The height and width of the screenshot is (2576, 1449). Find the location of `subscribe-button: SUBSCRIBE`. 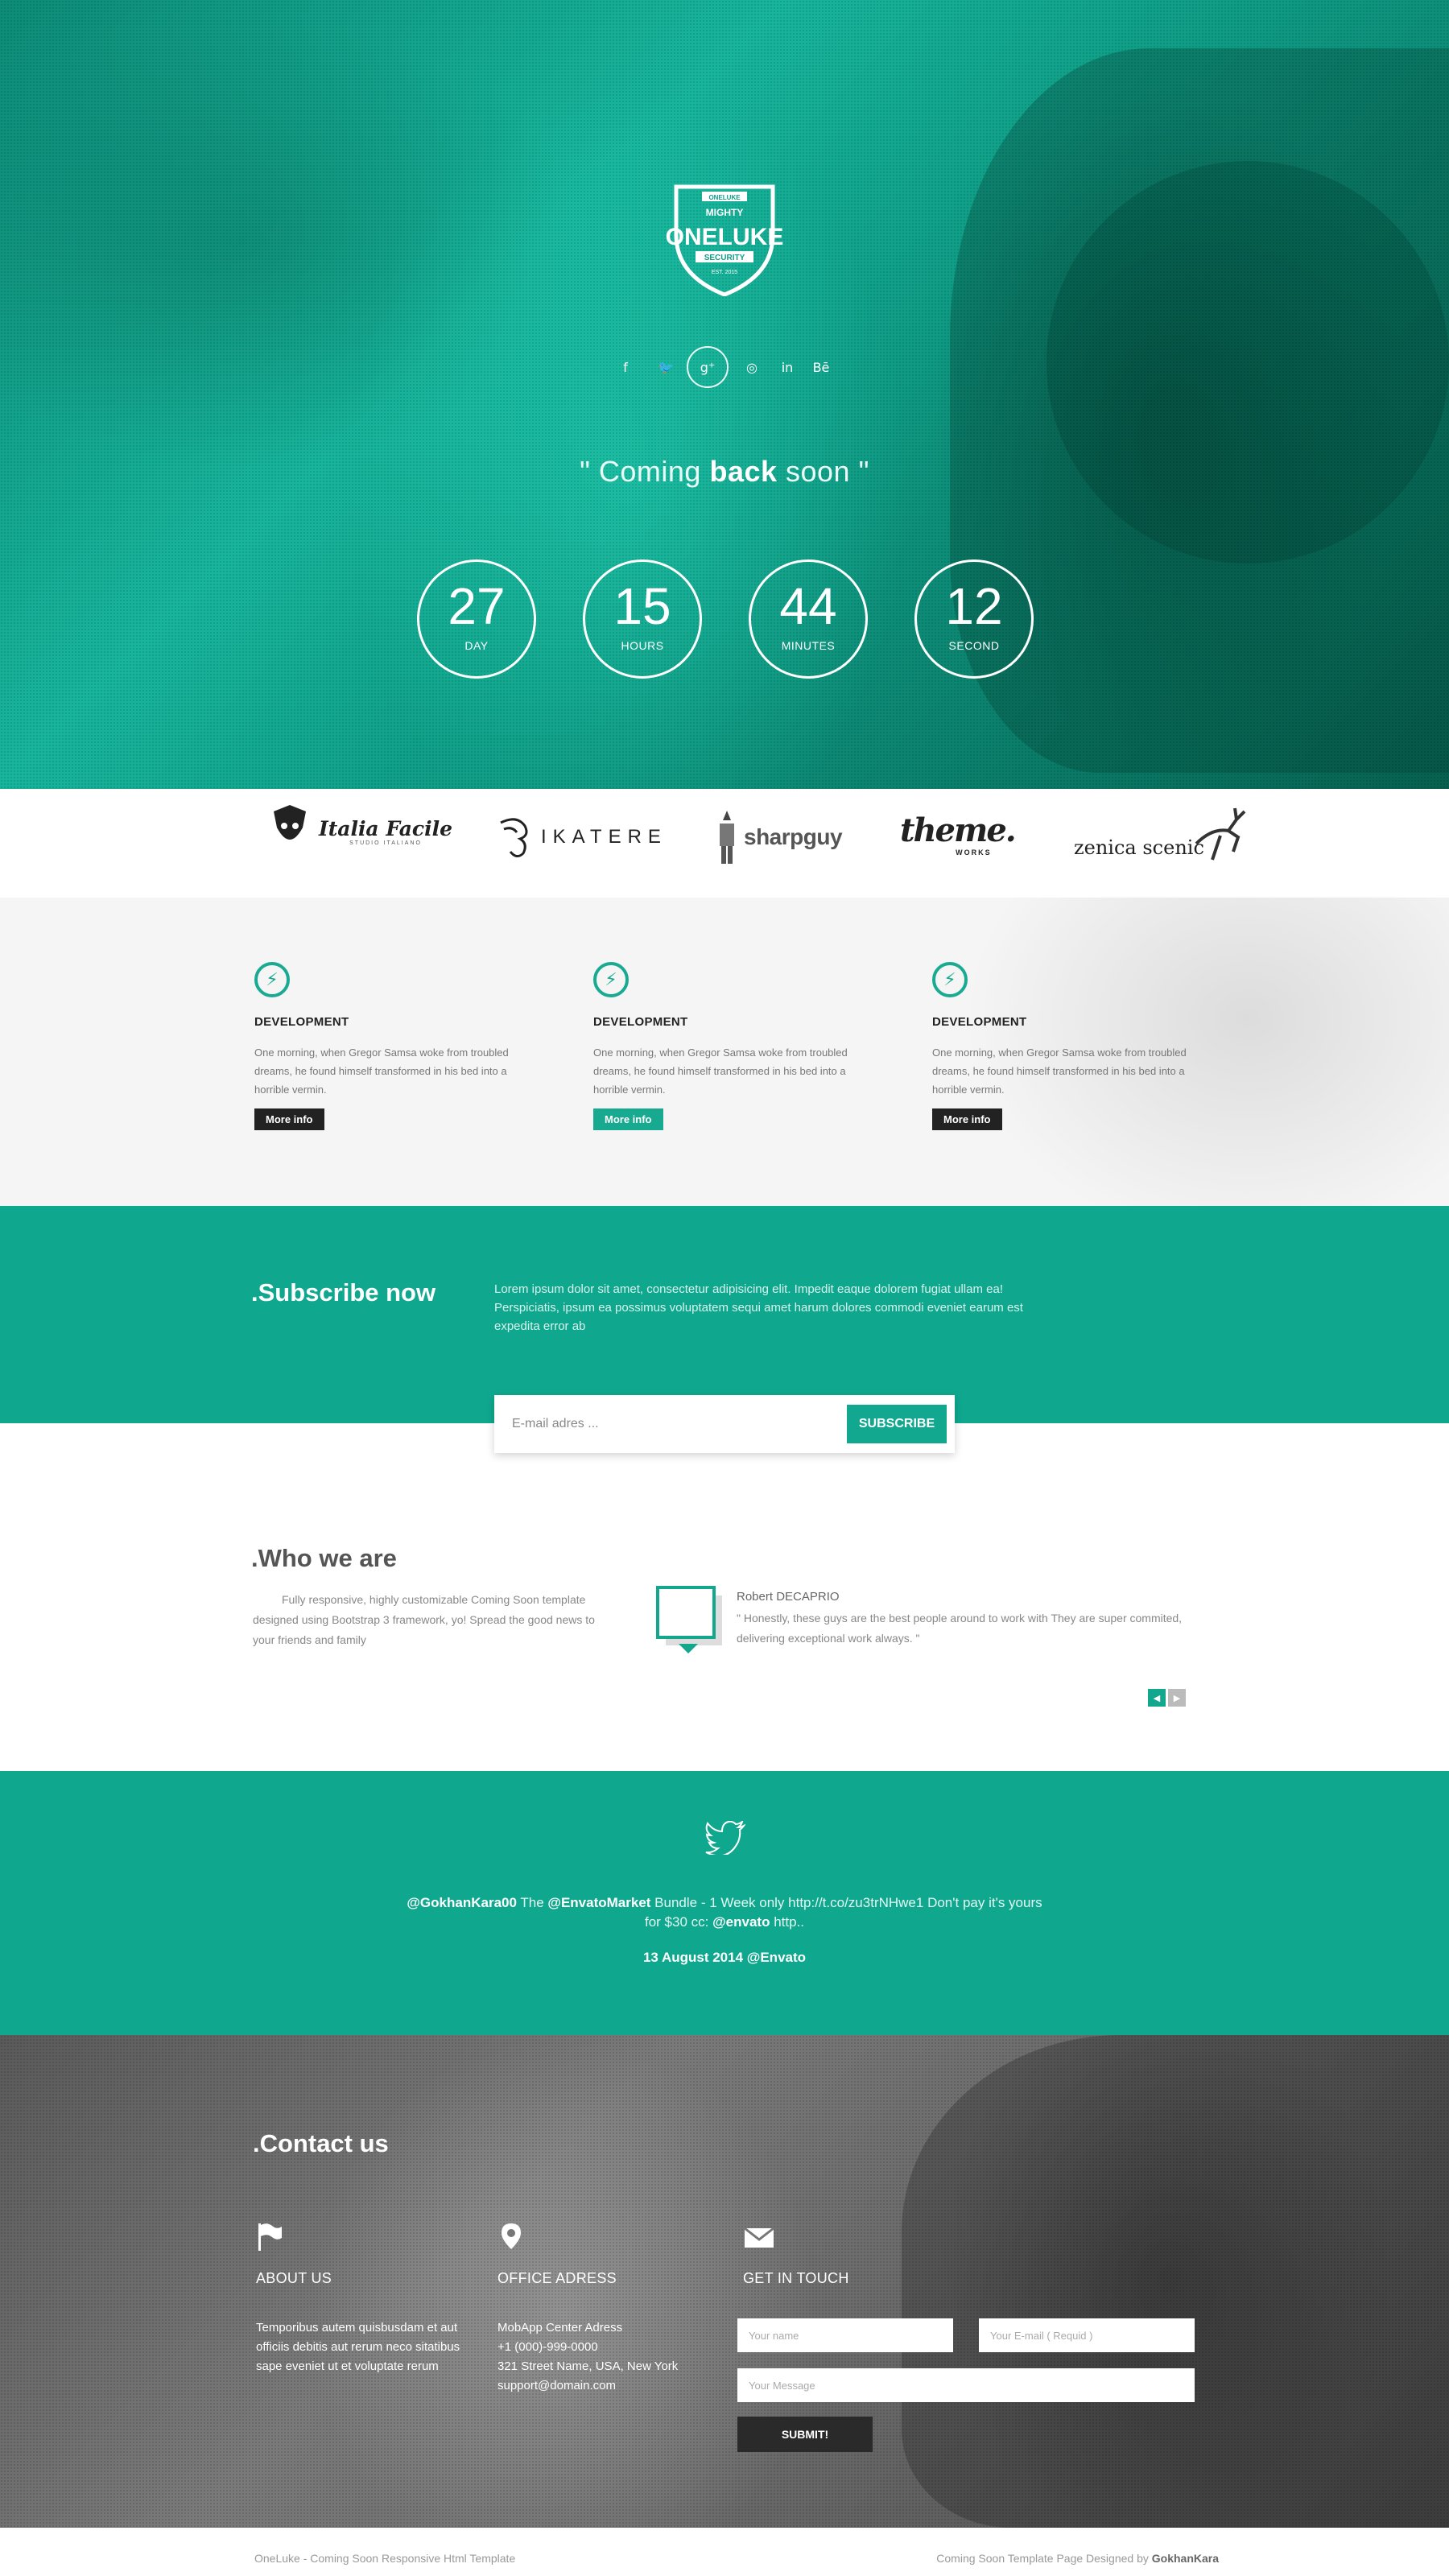

subscribe-button: SUBSCRIBE is located at coordinates (897, 1424).